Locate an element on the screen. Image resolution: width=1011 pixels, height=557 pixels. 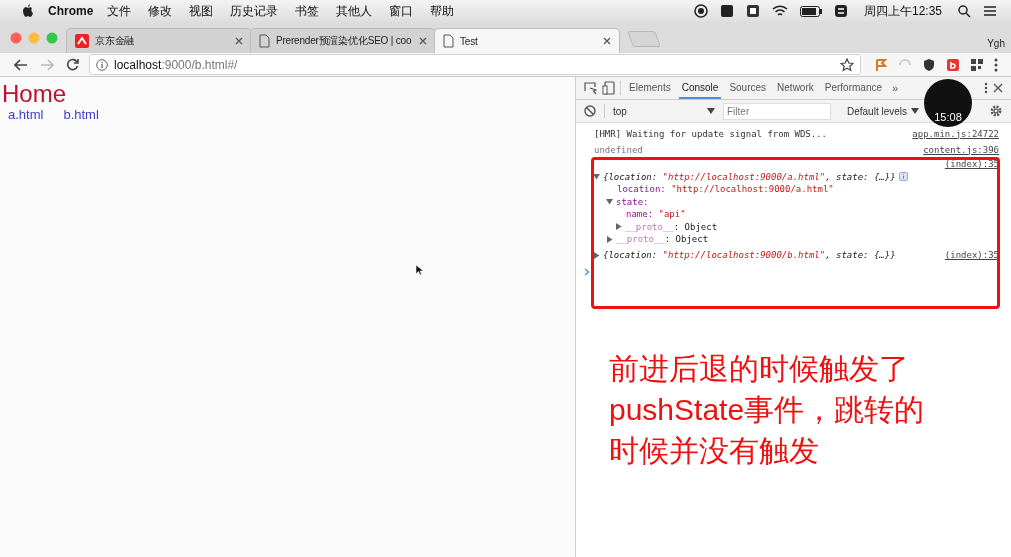
site-icon is located at coordinates (82, 41).